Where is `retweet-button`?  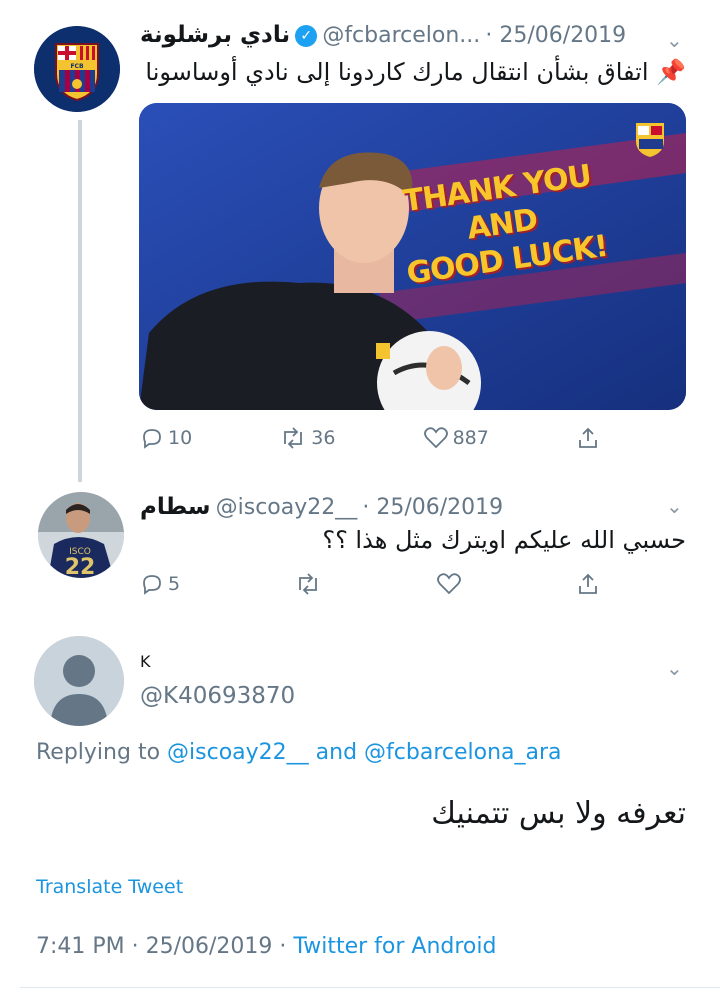 retweet-button is located at coordinates (308, 584).